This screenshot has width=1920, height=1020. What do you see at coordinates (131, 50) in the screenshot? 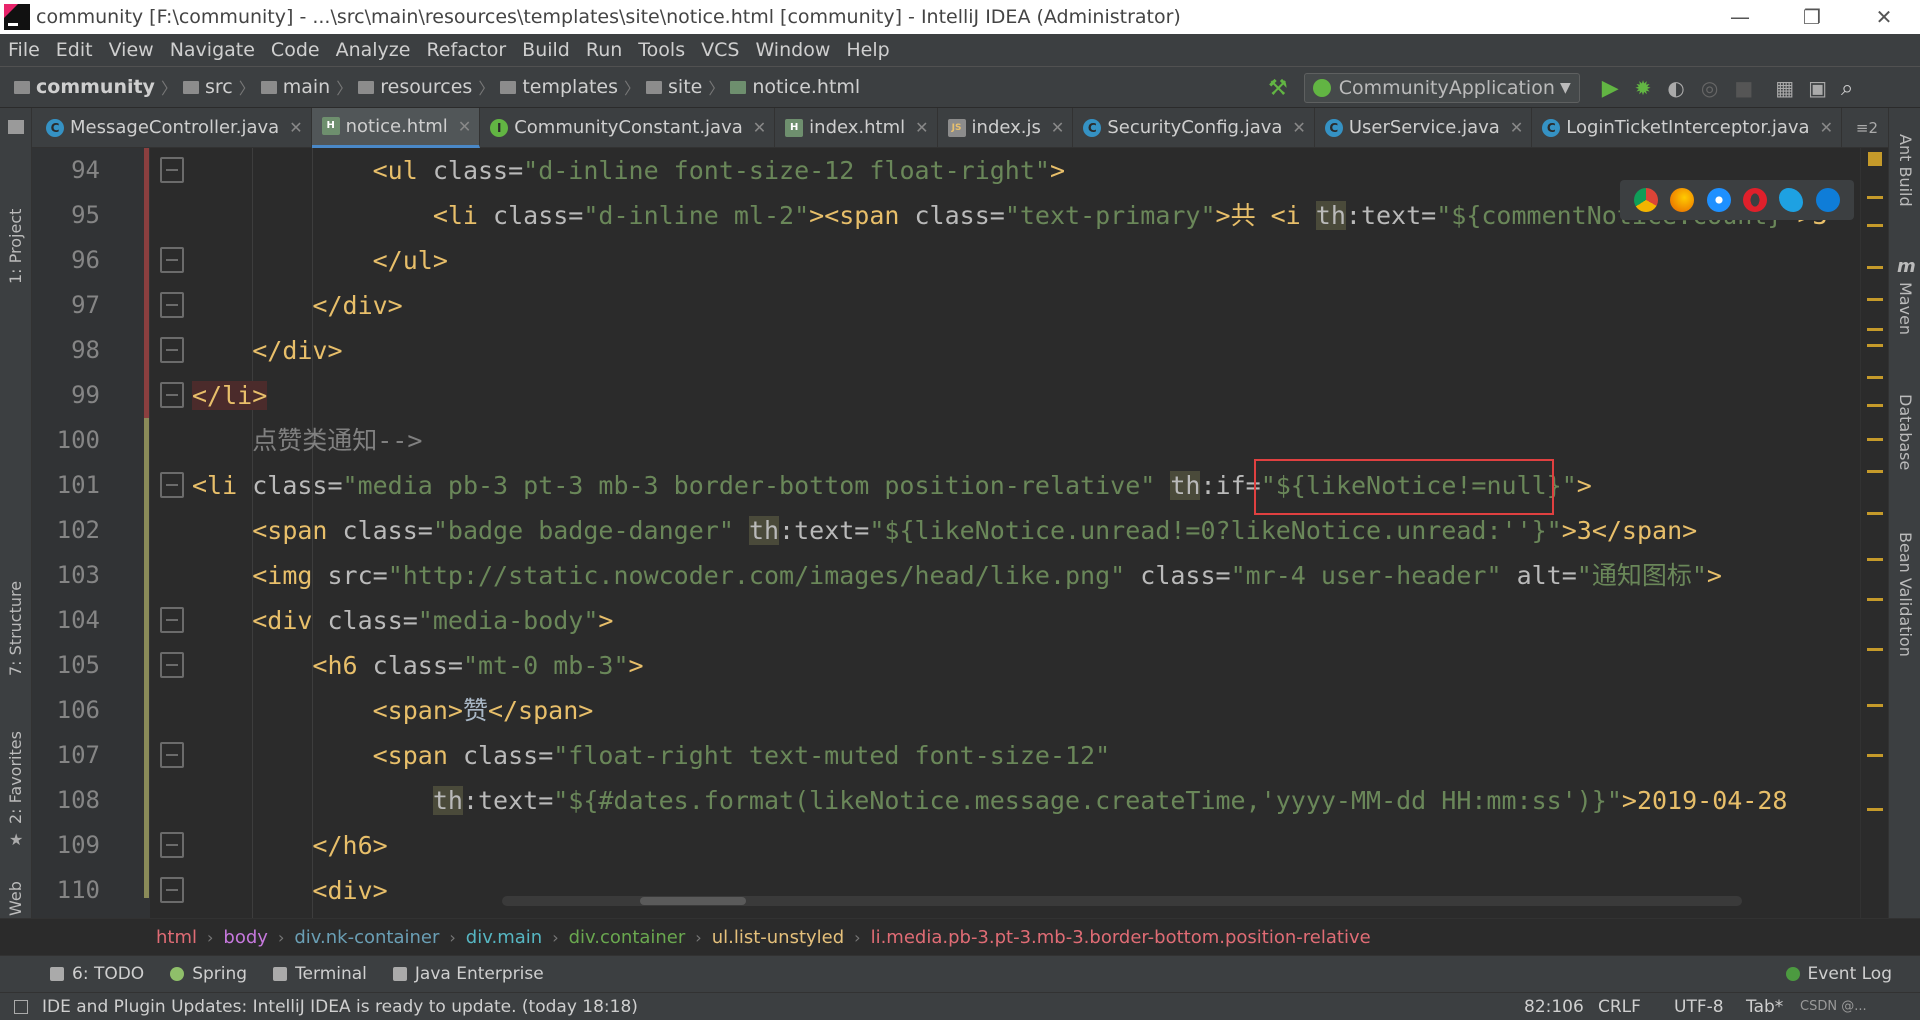
I see `menu-view: View` at bounding box center [131, 50].